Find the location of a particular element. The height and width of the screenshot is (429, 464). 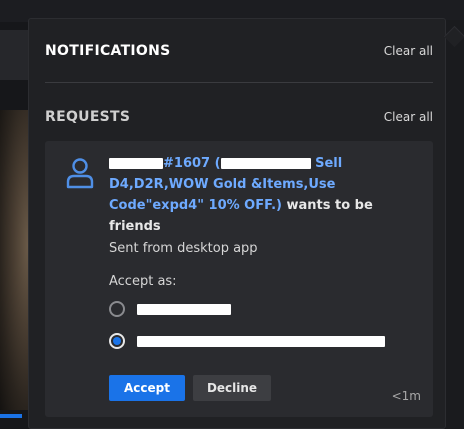

sent-from-text: Sent from desktop app is located at coordinates (183, 248).